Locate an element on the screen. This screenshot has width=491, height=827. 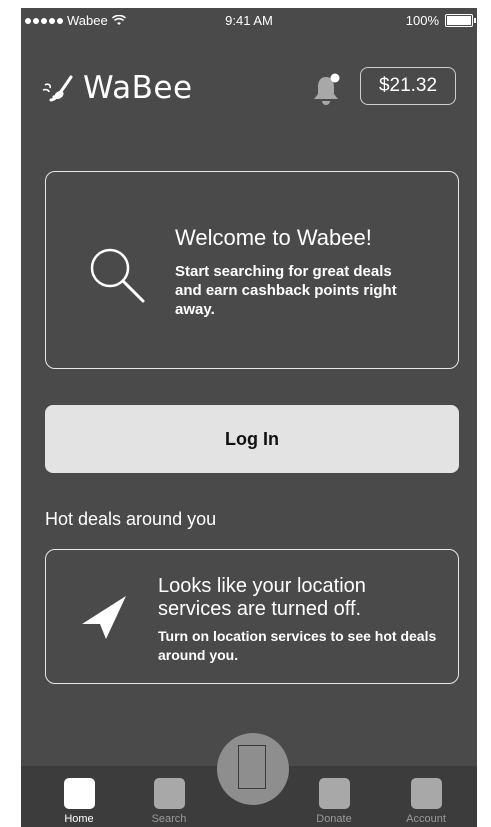
tab-home: Home is located at coordinates (79, 796).